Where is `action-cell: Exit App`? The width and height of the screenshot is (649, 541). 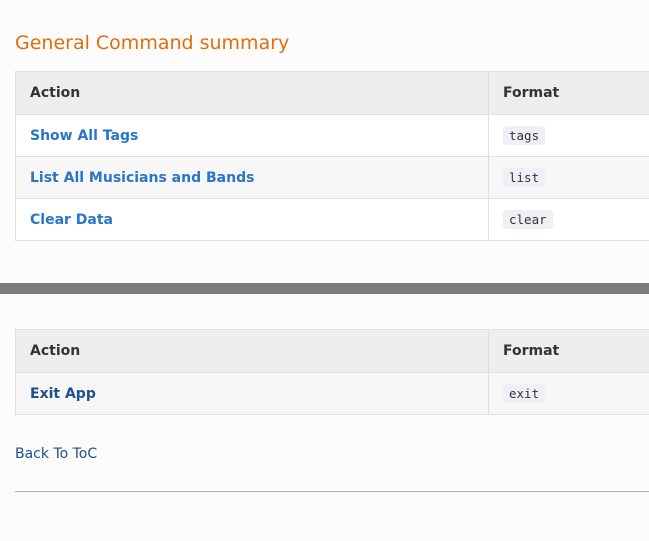
action-cell: Exit App is located at coordinates (252, 393).